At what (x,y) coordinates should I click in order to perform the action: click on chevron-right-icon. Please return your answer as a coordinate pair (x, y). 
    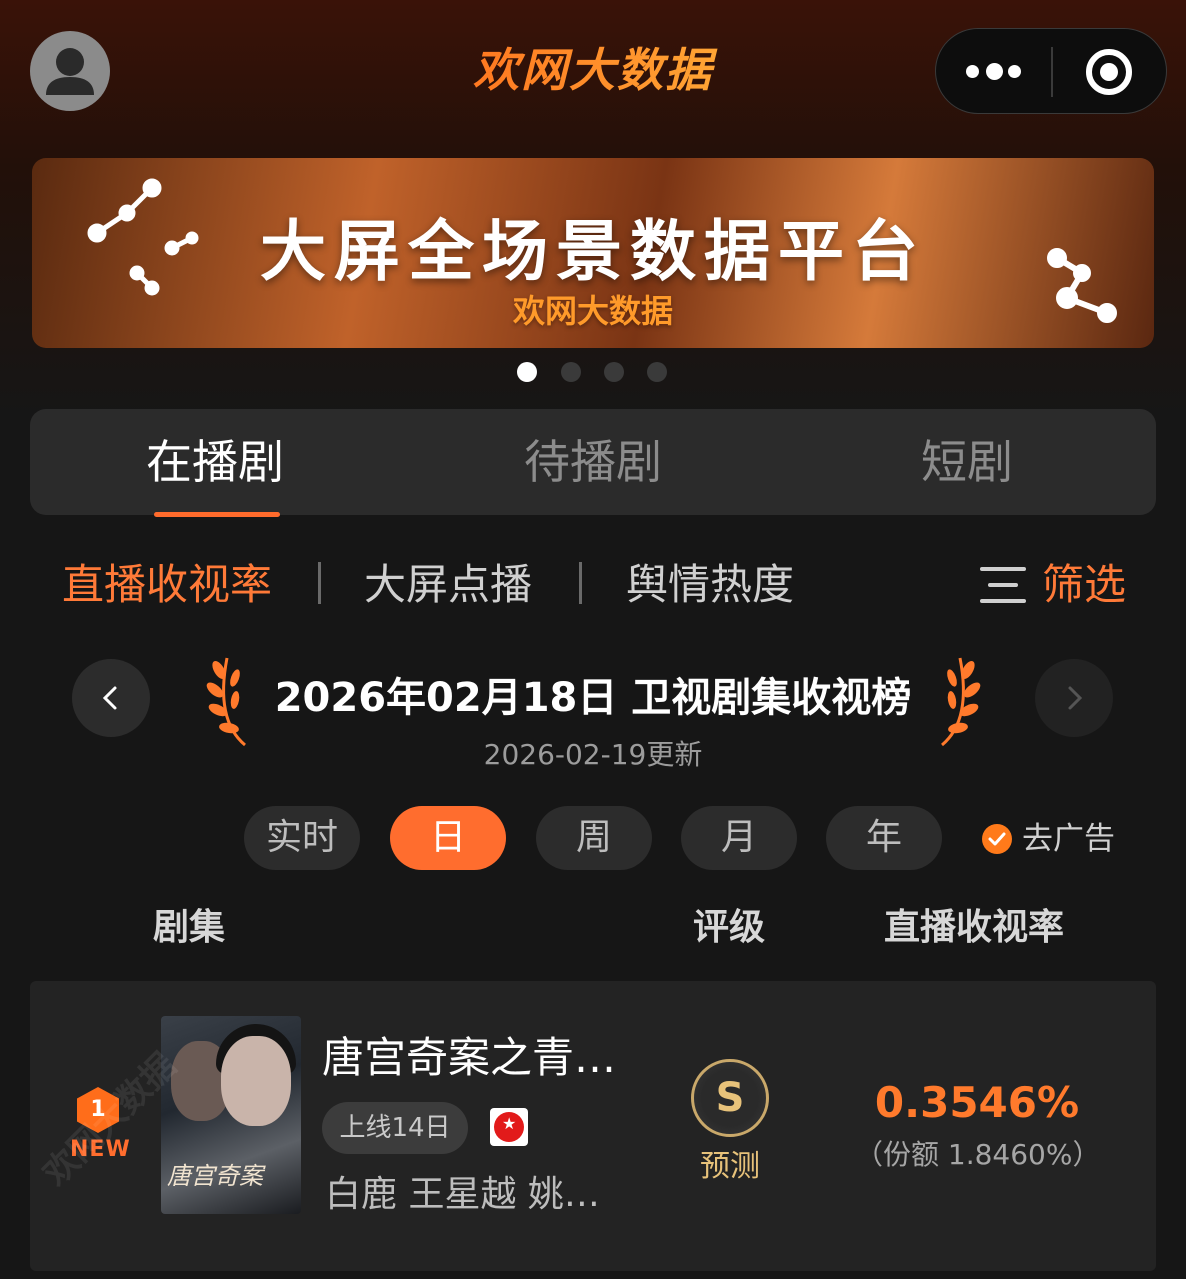
    Looking at the image, I should click on (1075, 698).